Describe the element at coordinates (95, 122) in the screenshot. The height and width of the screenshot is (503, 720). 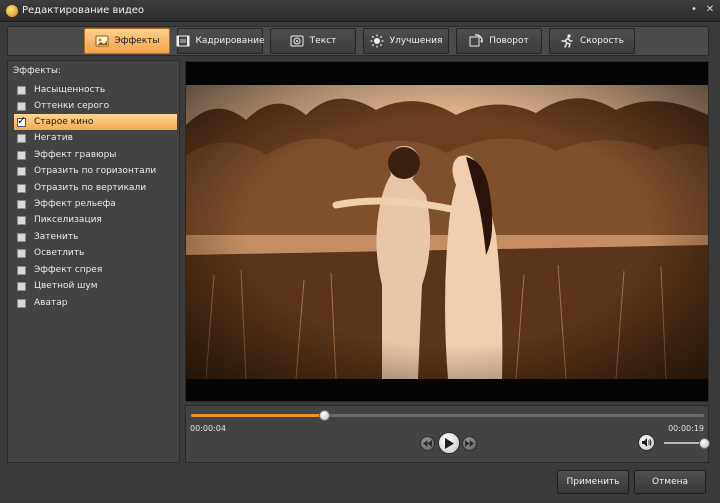
I see `effect-old-film: ✓ Старое кино` at that location.